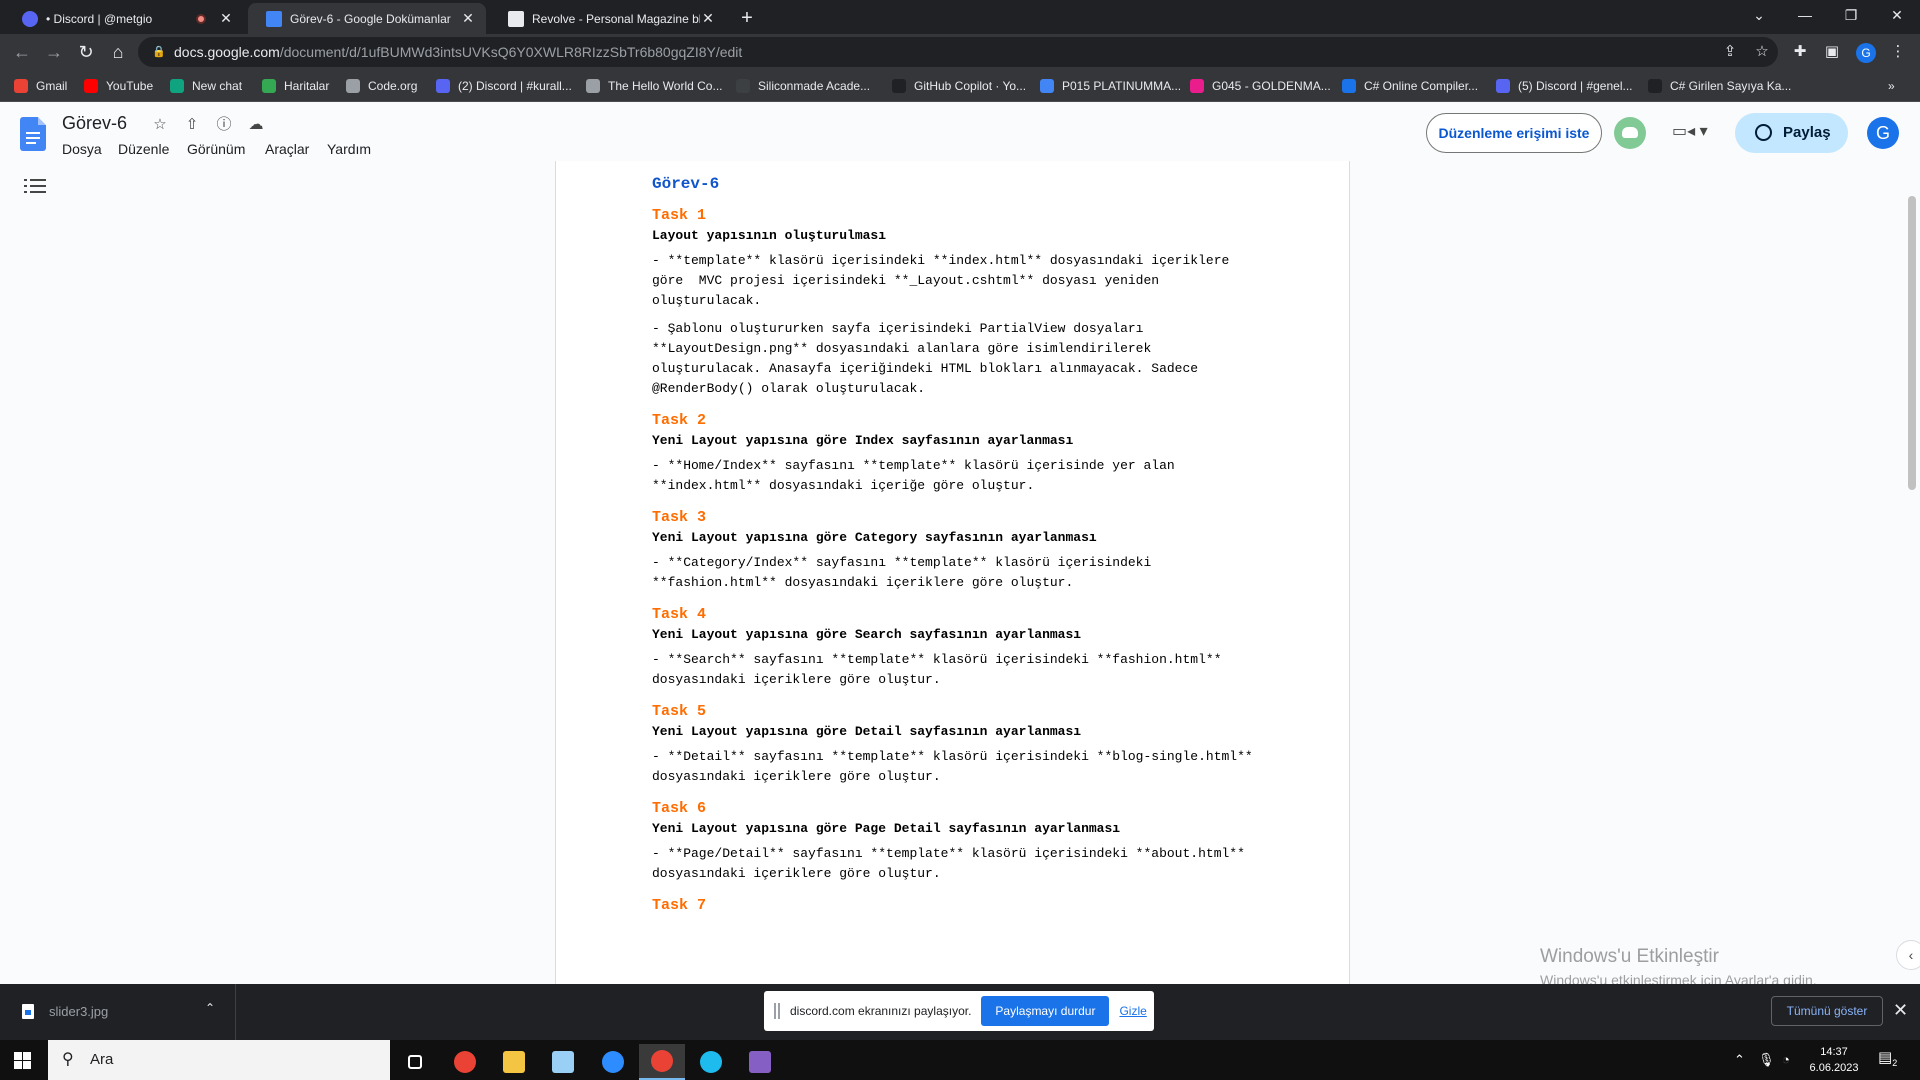 The height and width of the screenshot is (1080, 1920). Describe the element at coordinates (160, 125) in the screenshot. I see `star-icon: ☆` at that location.